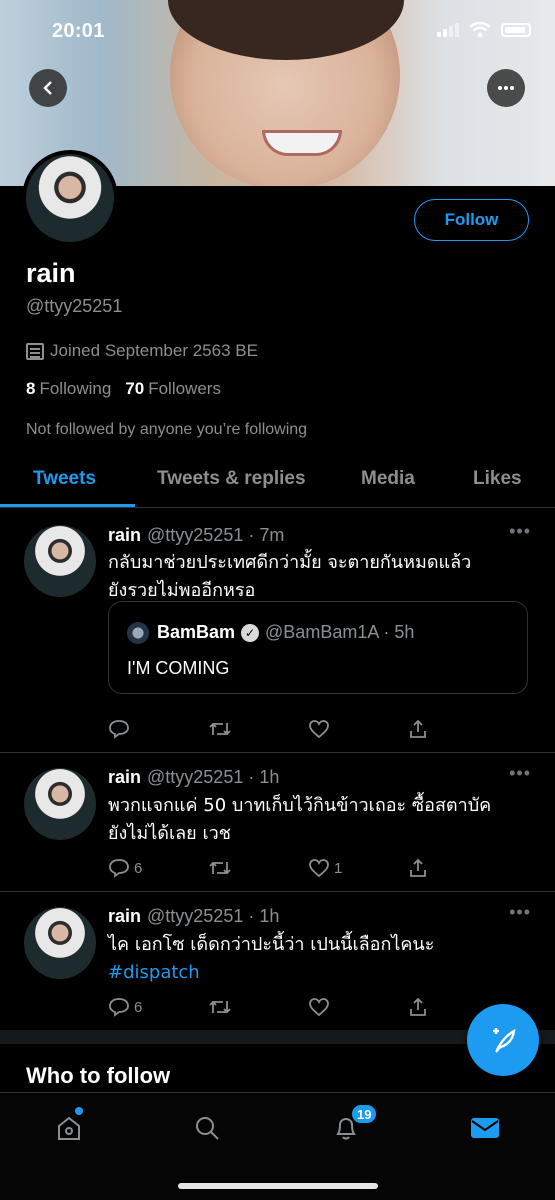 This screenshot has height=1200, width=555. What do you see at coordinates (497, 479) in the screenshot?
I see `tab-likes: Likes` at bounding box center [497, 479].